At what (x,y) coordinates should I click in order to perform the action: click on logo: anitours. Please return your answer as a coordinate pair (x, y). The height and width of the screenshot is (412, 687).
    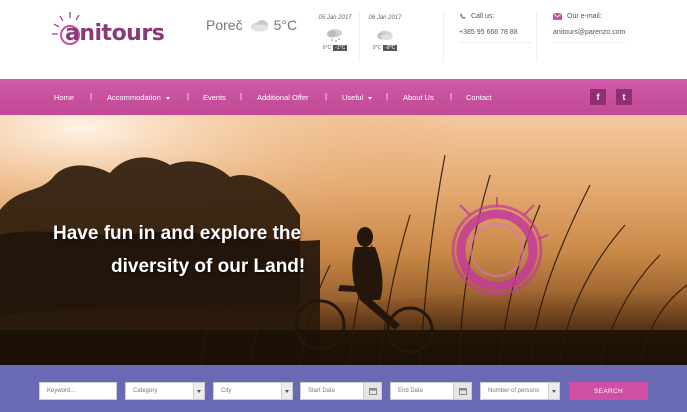
    Looking at the image, I should click on (106, 29).